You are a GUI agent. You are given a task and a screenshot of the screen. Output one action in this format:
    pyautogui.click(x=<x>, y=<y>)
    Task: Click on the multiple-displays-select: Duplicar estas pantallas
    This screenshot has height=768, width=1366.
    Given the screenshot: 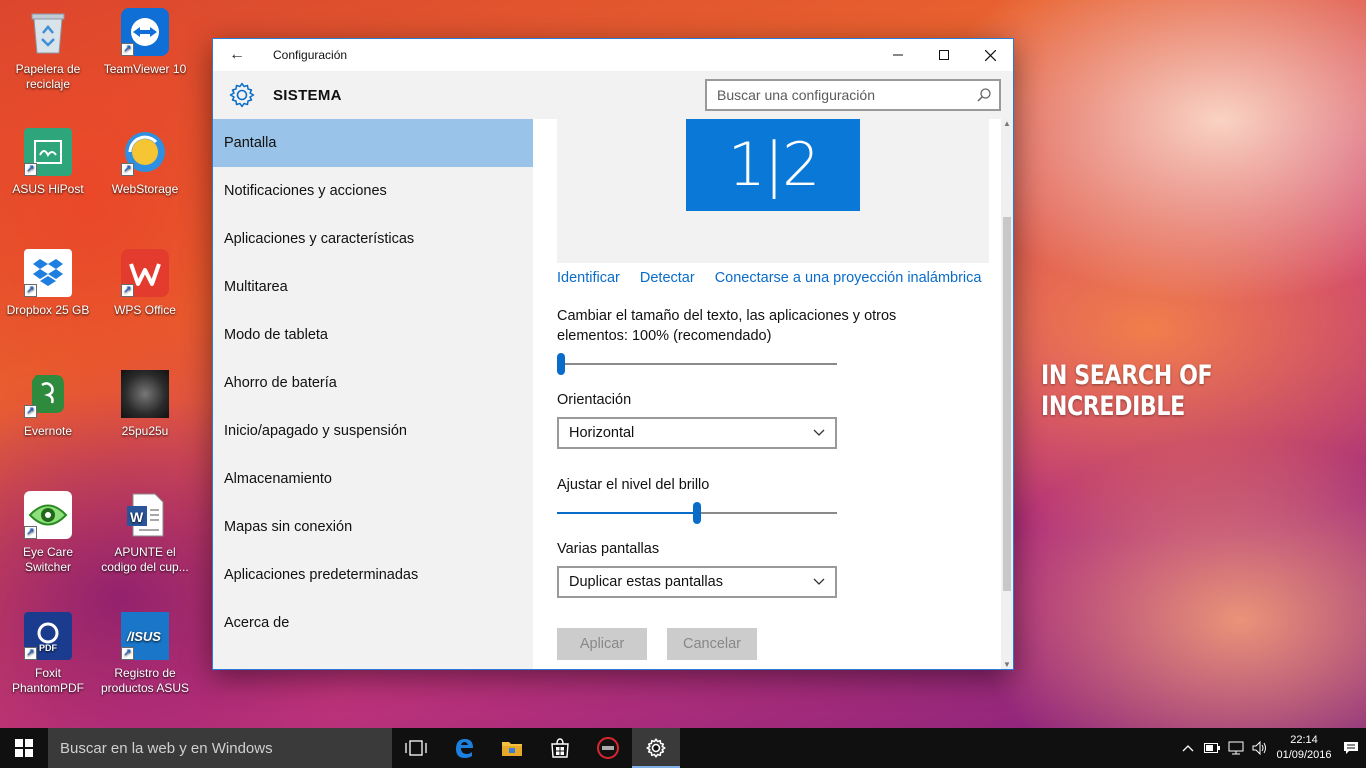 What is the action you would take?
    pyautogui.click(x=697, y=582)
    